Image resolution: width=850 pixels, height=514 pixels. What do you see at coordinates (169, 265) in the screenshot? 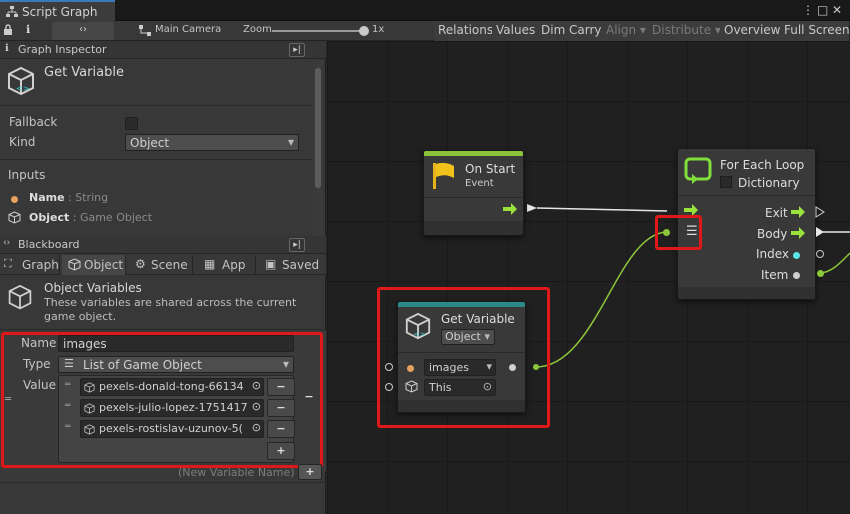
I see `tab-scene-label: Scene` at bounding box center [169, 265].